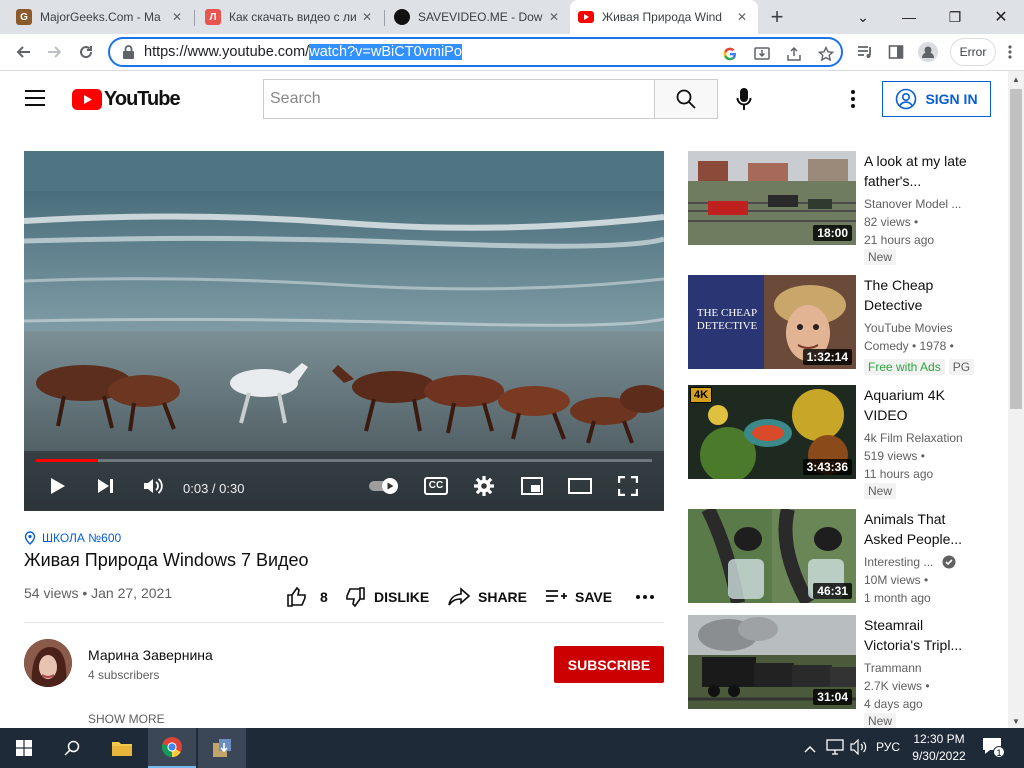 The height and width of the screenshot is (768, 1024). Describe the element at coordinates (826, 54) in the screenshot. I see `bookmark-star-icon` at that location.